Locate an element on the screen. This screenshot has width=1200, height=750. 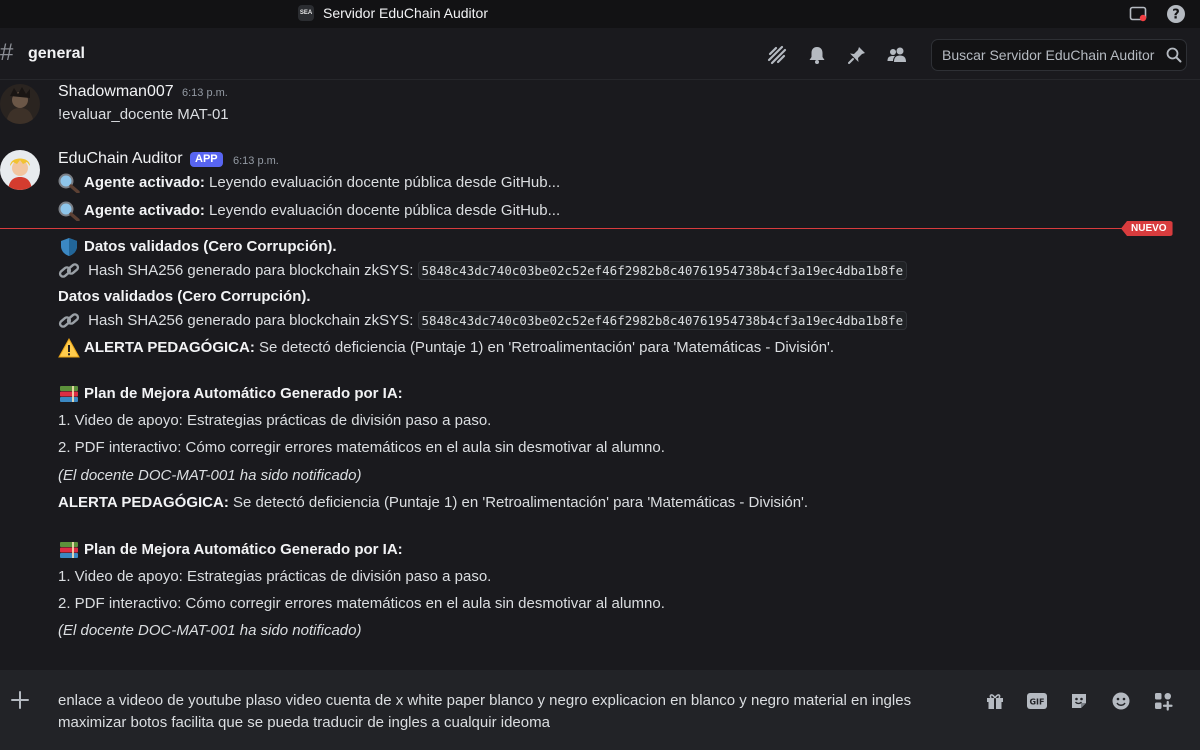
bell-icon is located at coordinates (817, 55).